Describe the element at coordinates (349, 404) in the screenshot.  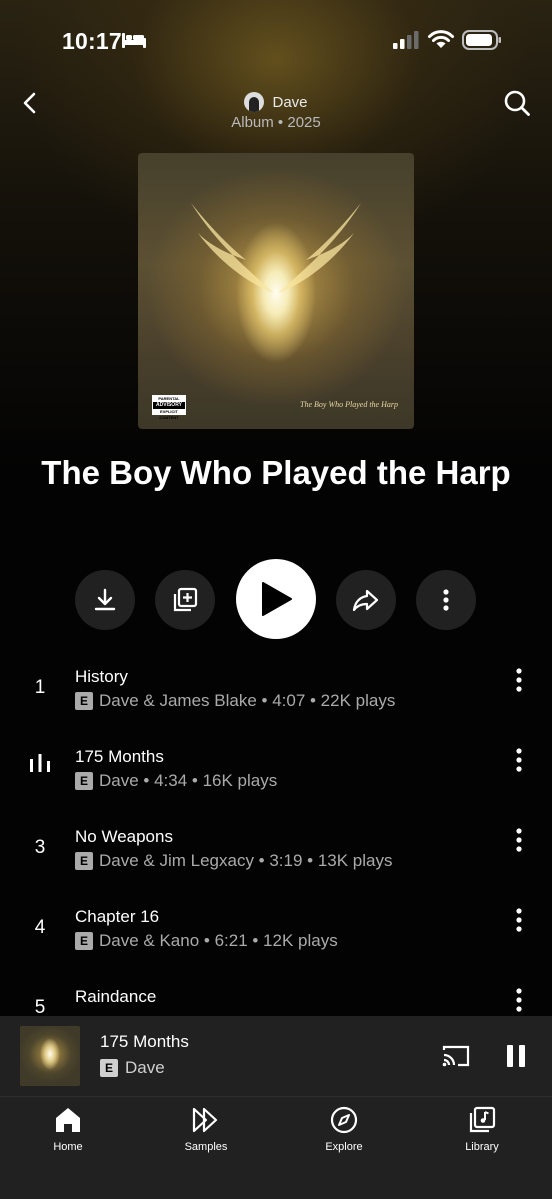
I see `cover-title-text: The Boy Who Played the Harp` at that location.